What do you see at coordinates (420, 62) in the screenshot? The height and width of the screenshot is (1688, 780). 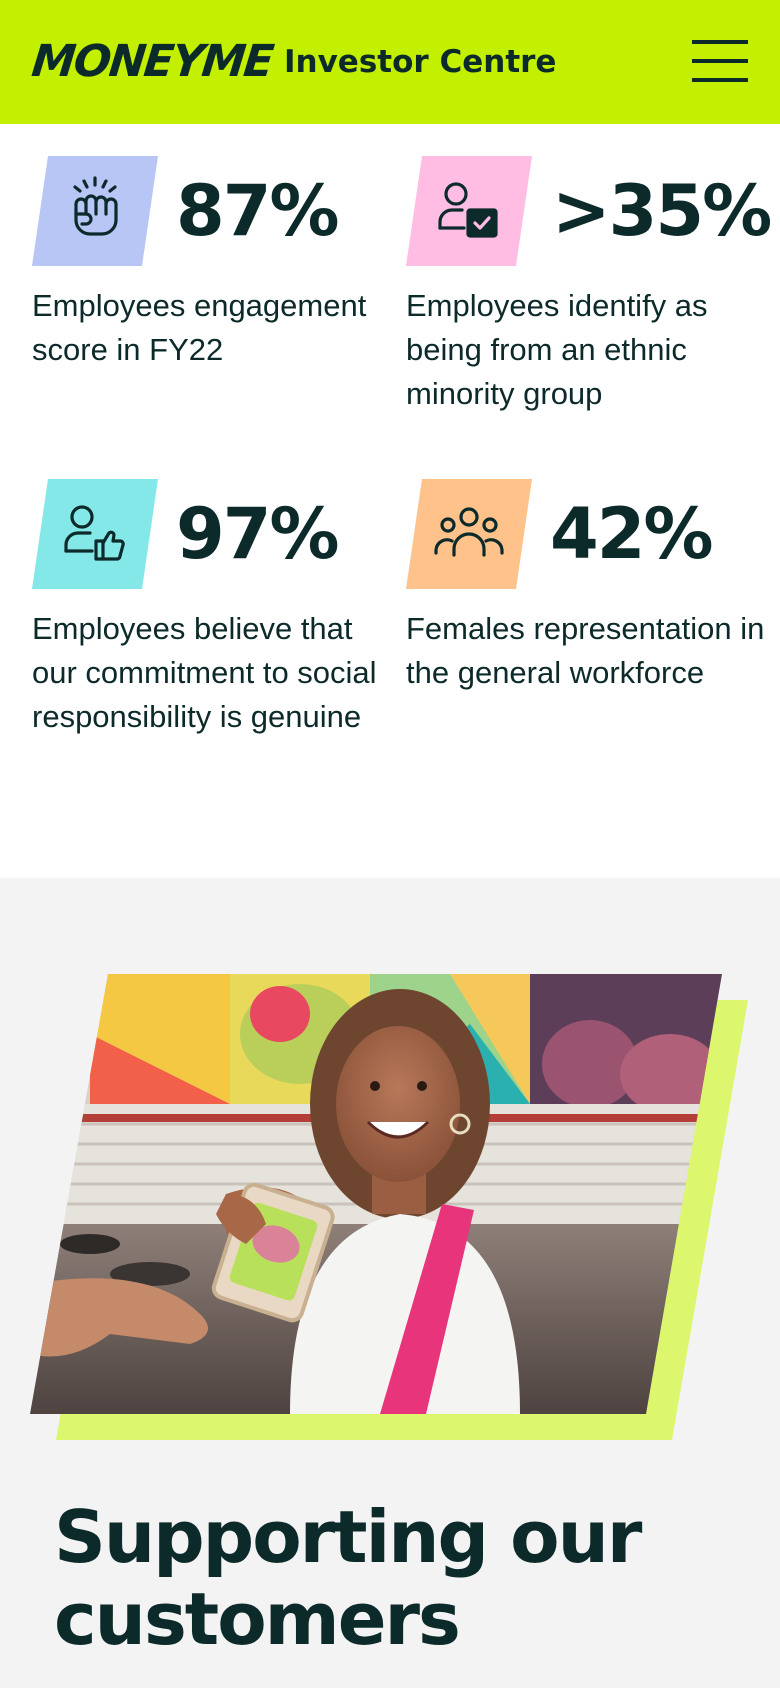 I see `investor-centre-title: Investor Centre` at bounding box center [420, 62].